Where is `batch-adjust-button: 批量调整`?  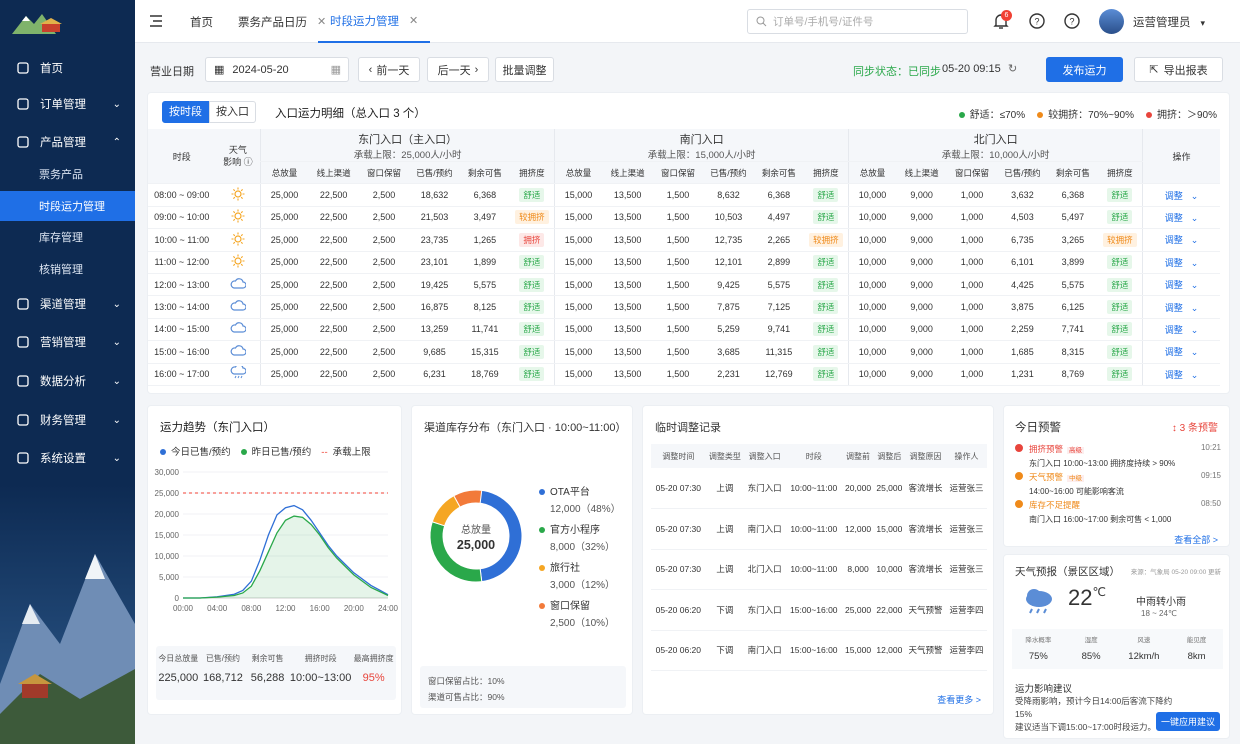 batch-adjust-button: 批量调整 is located at coordinates (524, 69).